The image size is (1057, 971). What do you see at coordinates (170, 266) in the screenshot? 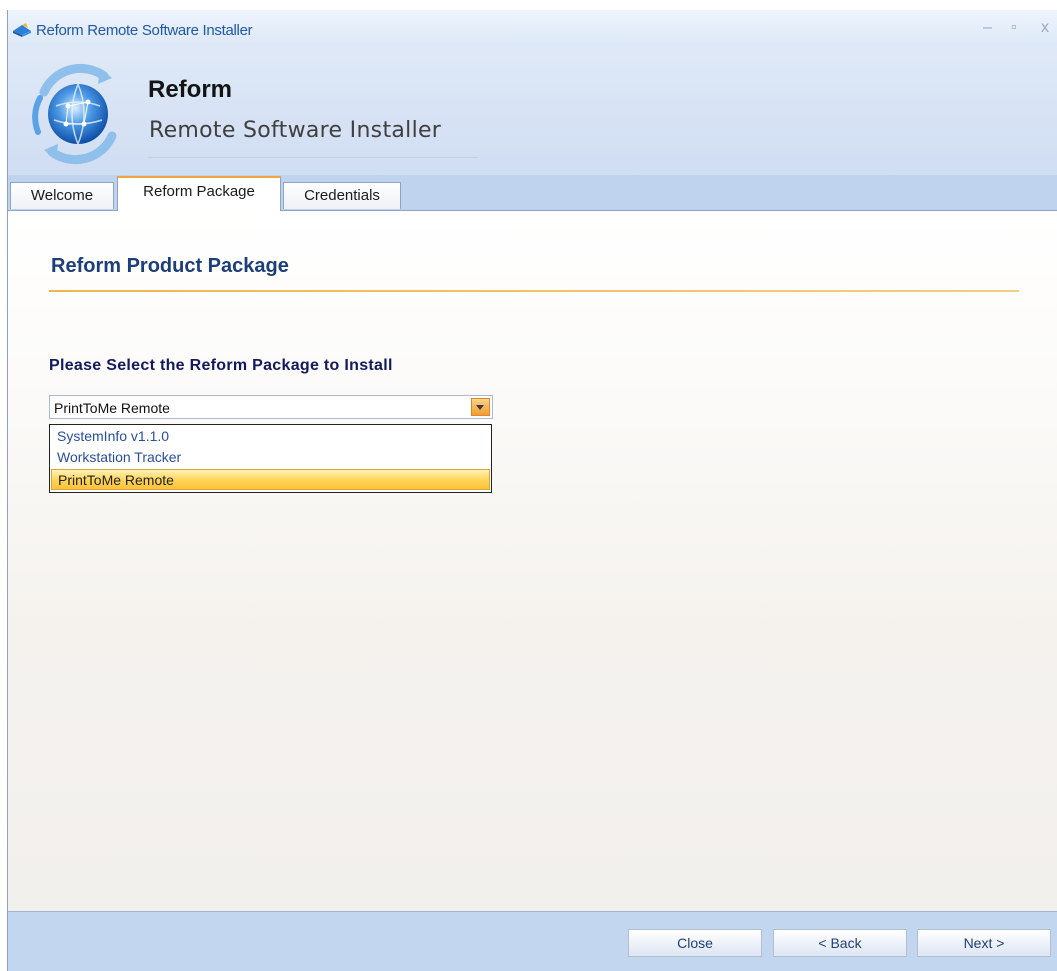
I see `section-title: Reform Product Package` at bounding box center [170, 266].